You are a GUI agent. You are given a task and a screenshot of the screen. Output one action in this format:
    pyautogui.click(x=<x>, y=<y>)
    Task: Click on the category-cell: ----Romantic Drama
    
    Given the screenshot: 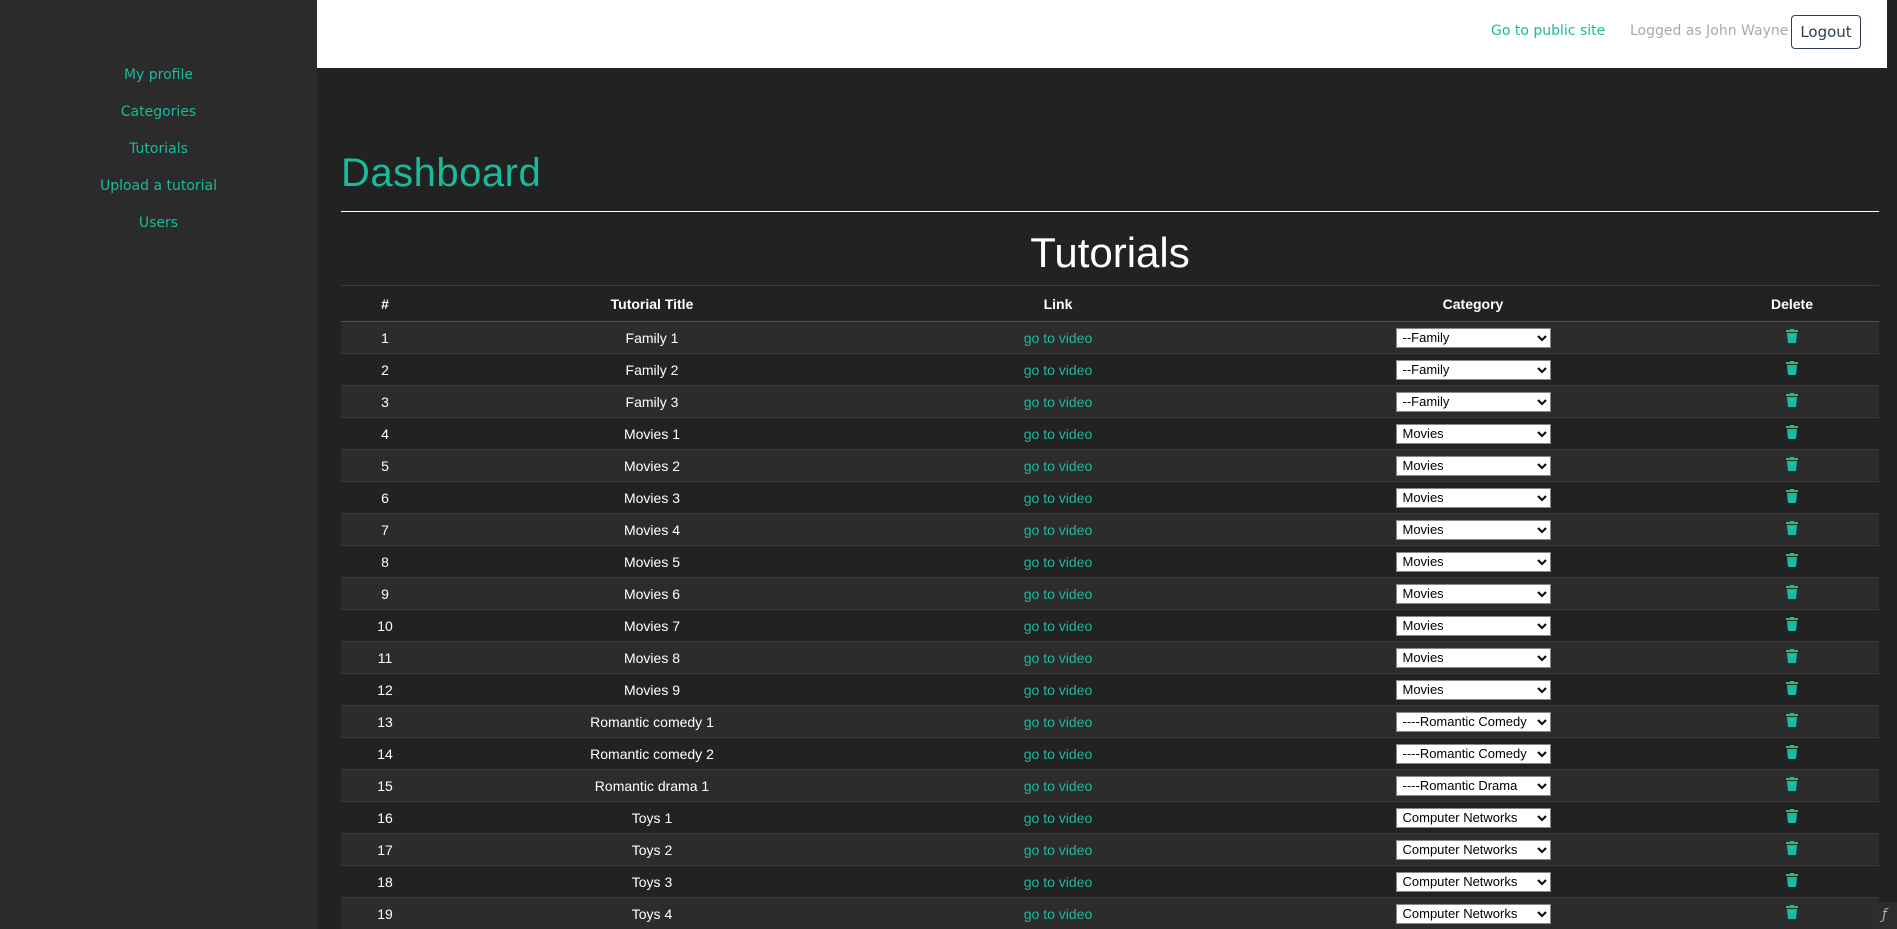 What is the action you would take?
    pyautogui.click(x=1473, y=785)
    